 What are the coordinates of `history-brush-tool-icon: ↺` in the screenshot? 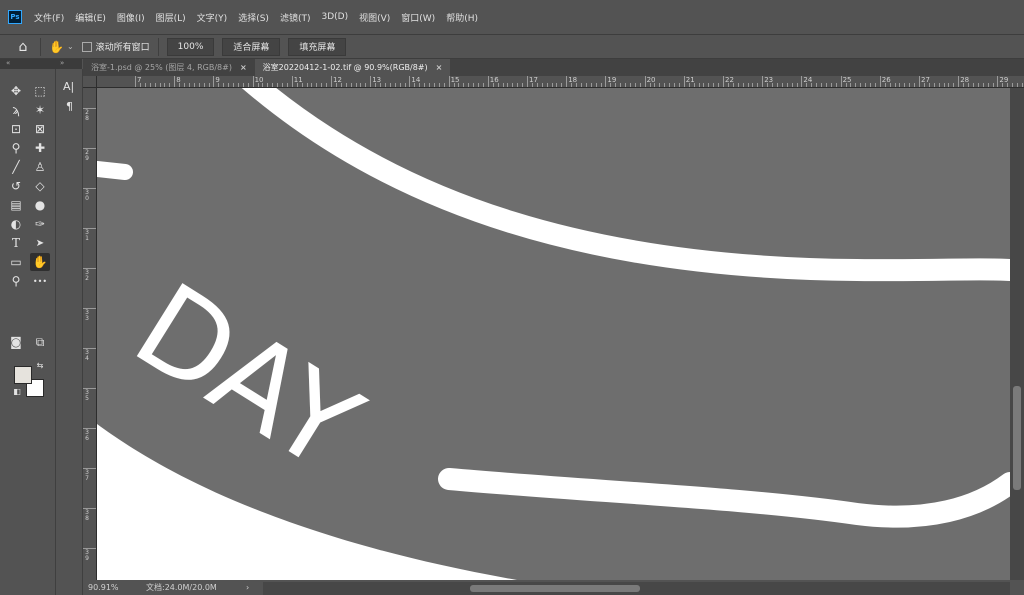 It's located at (16, 186).